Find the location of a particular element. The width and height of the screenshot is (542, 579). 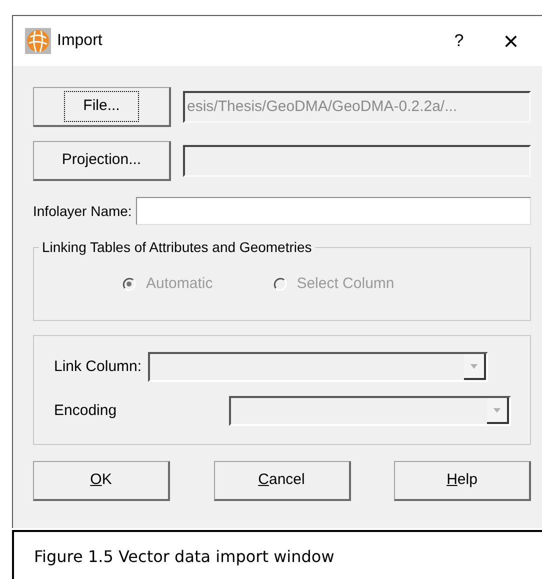

dialog-button: OK is located at coordinates (101, 481).